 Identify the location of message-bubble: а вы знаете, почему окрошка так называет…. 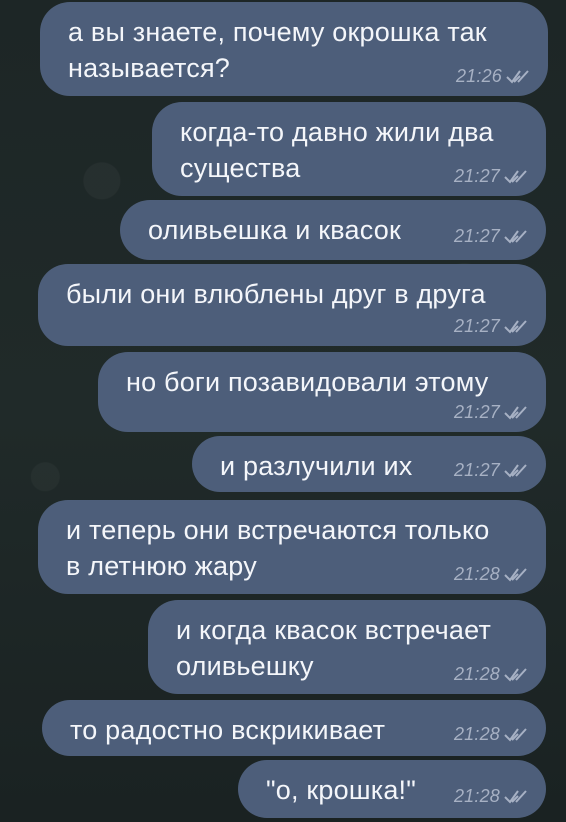
(294, 49).